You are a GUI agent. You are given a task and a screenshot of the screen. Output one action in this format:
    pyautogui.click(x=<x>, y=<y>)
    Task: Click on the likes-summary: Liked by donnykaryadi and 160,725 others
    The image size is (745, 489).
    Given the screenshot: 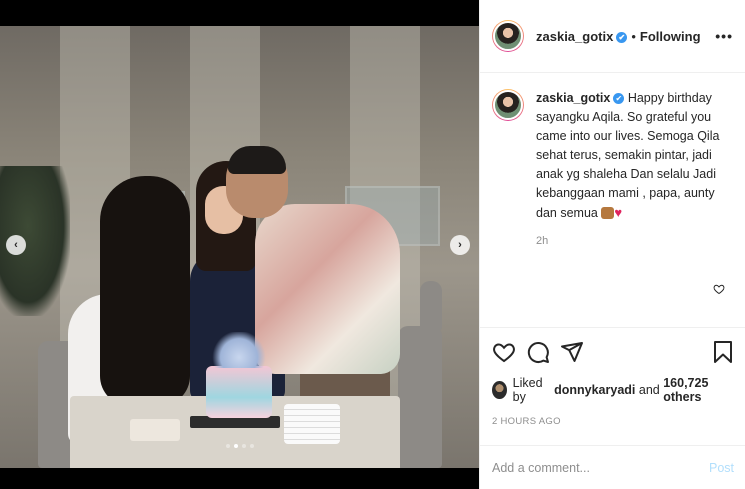 What is the action you would take?
    pyautogui.click(x=613, y=390)
    